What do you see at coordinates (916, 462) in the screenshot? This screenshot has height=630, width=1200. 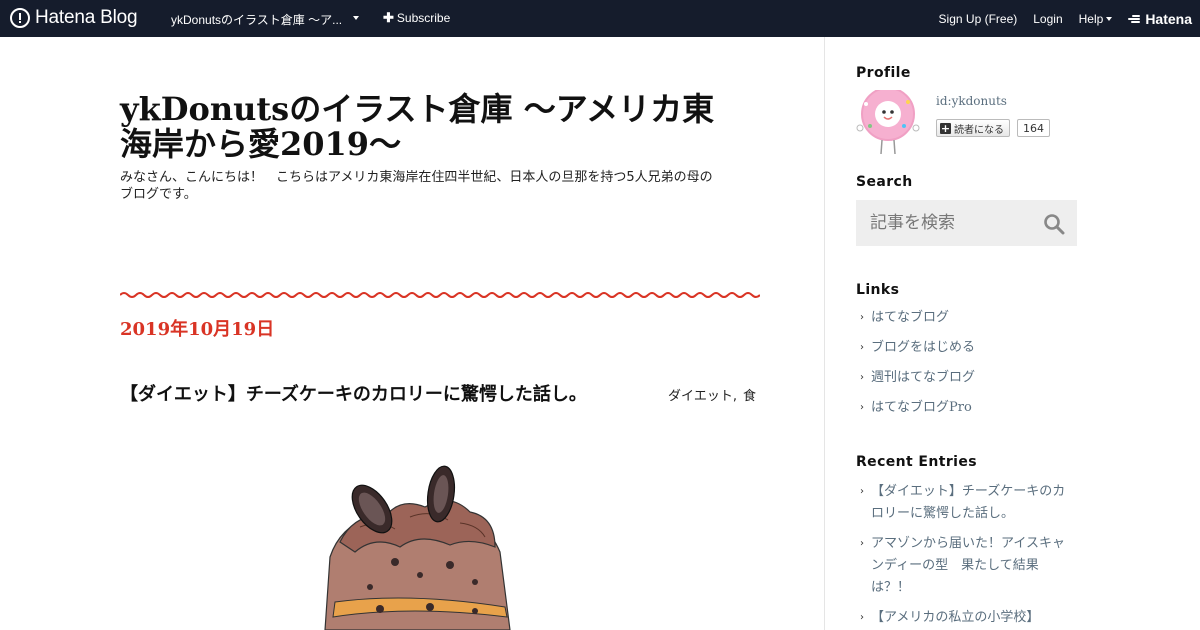 I see `recent-entries-heading: Recent Entries` at bounding box center [916, 462].